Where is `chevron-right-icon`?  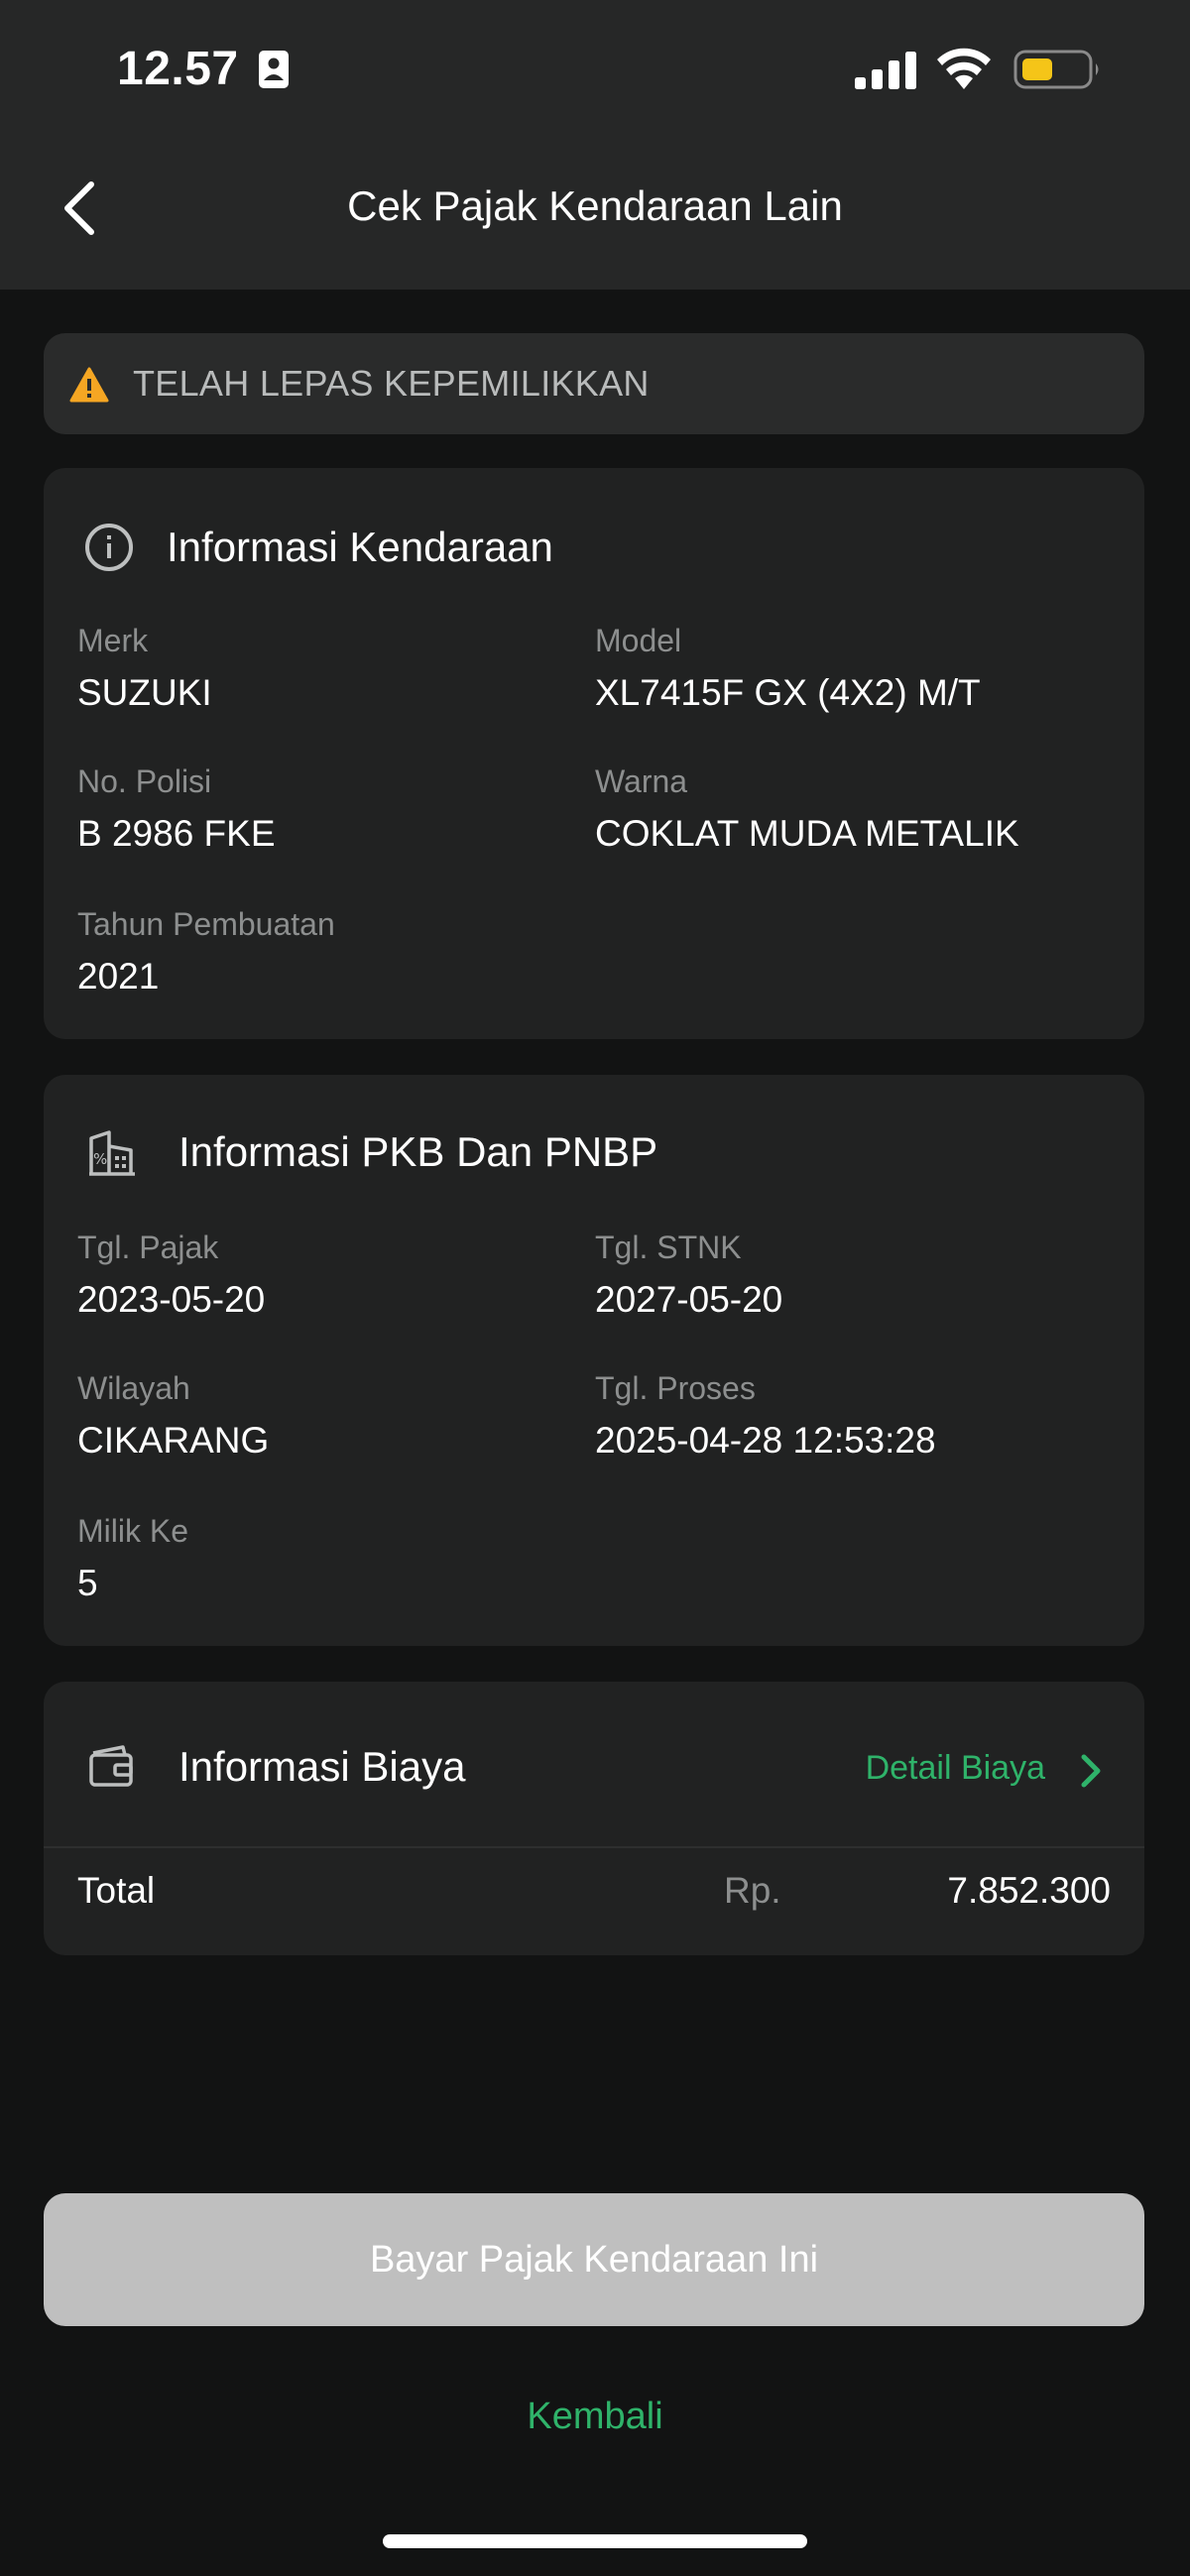
chevron-right-icon is located at coordinates (1091, 1771).